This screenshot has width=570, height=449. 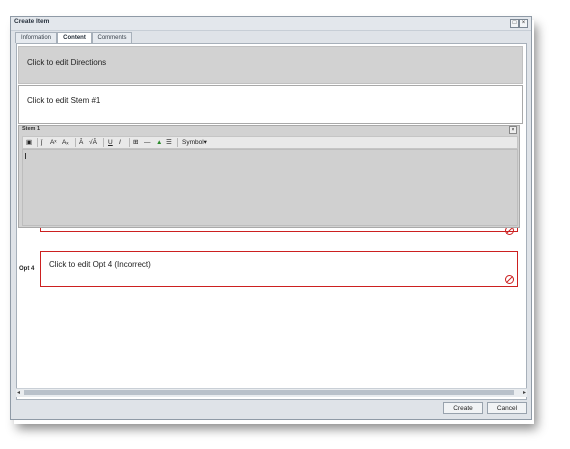 I want to click on editor-text-area, so click(x=270, y=187).